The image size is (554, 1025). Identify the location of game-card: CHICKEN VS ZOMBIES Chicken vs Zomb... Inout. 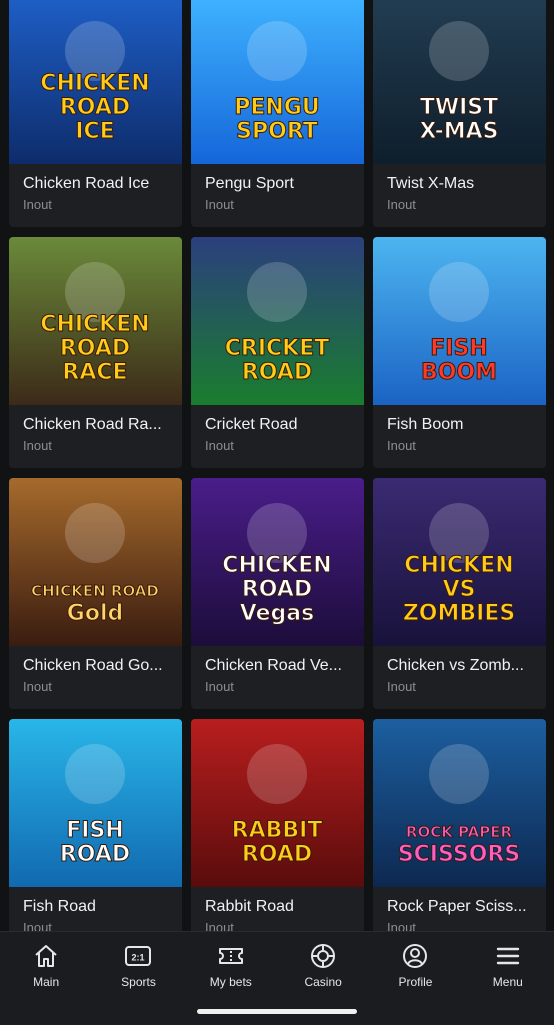
(459, 593).